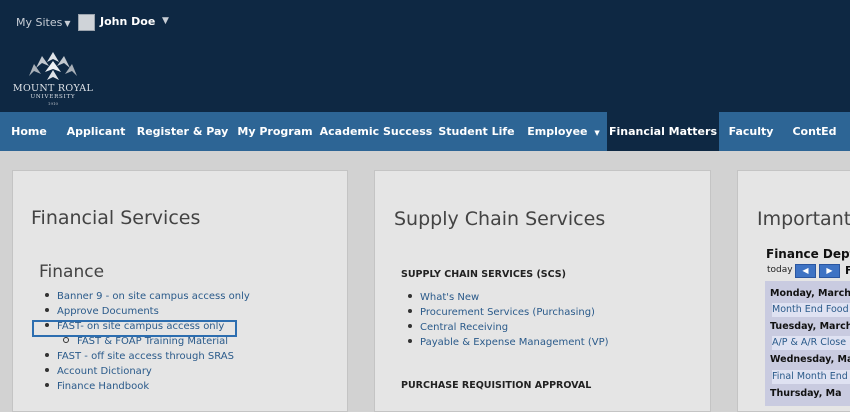  I want to click on list-item: FAST & FOAP Training Material, so click(145, 341).